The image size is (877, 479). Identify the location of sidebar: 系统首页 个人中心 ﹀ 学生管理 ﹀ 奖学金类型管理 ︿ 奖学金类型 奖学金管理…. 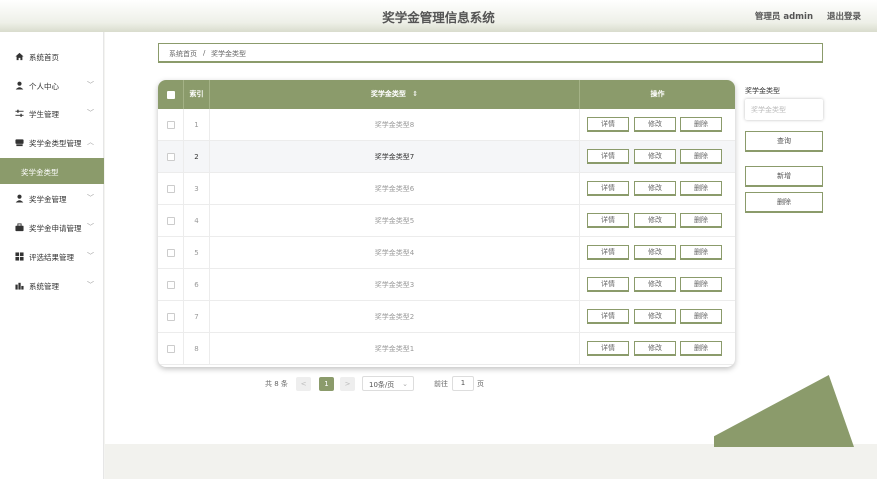
(52, 255).